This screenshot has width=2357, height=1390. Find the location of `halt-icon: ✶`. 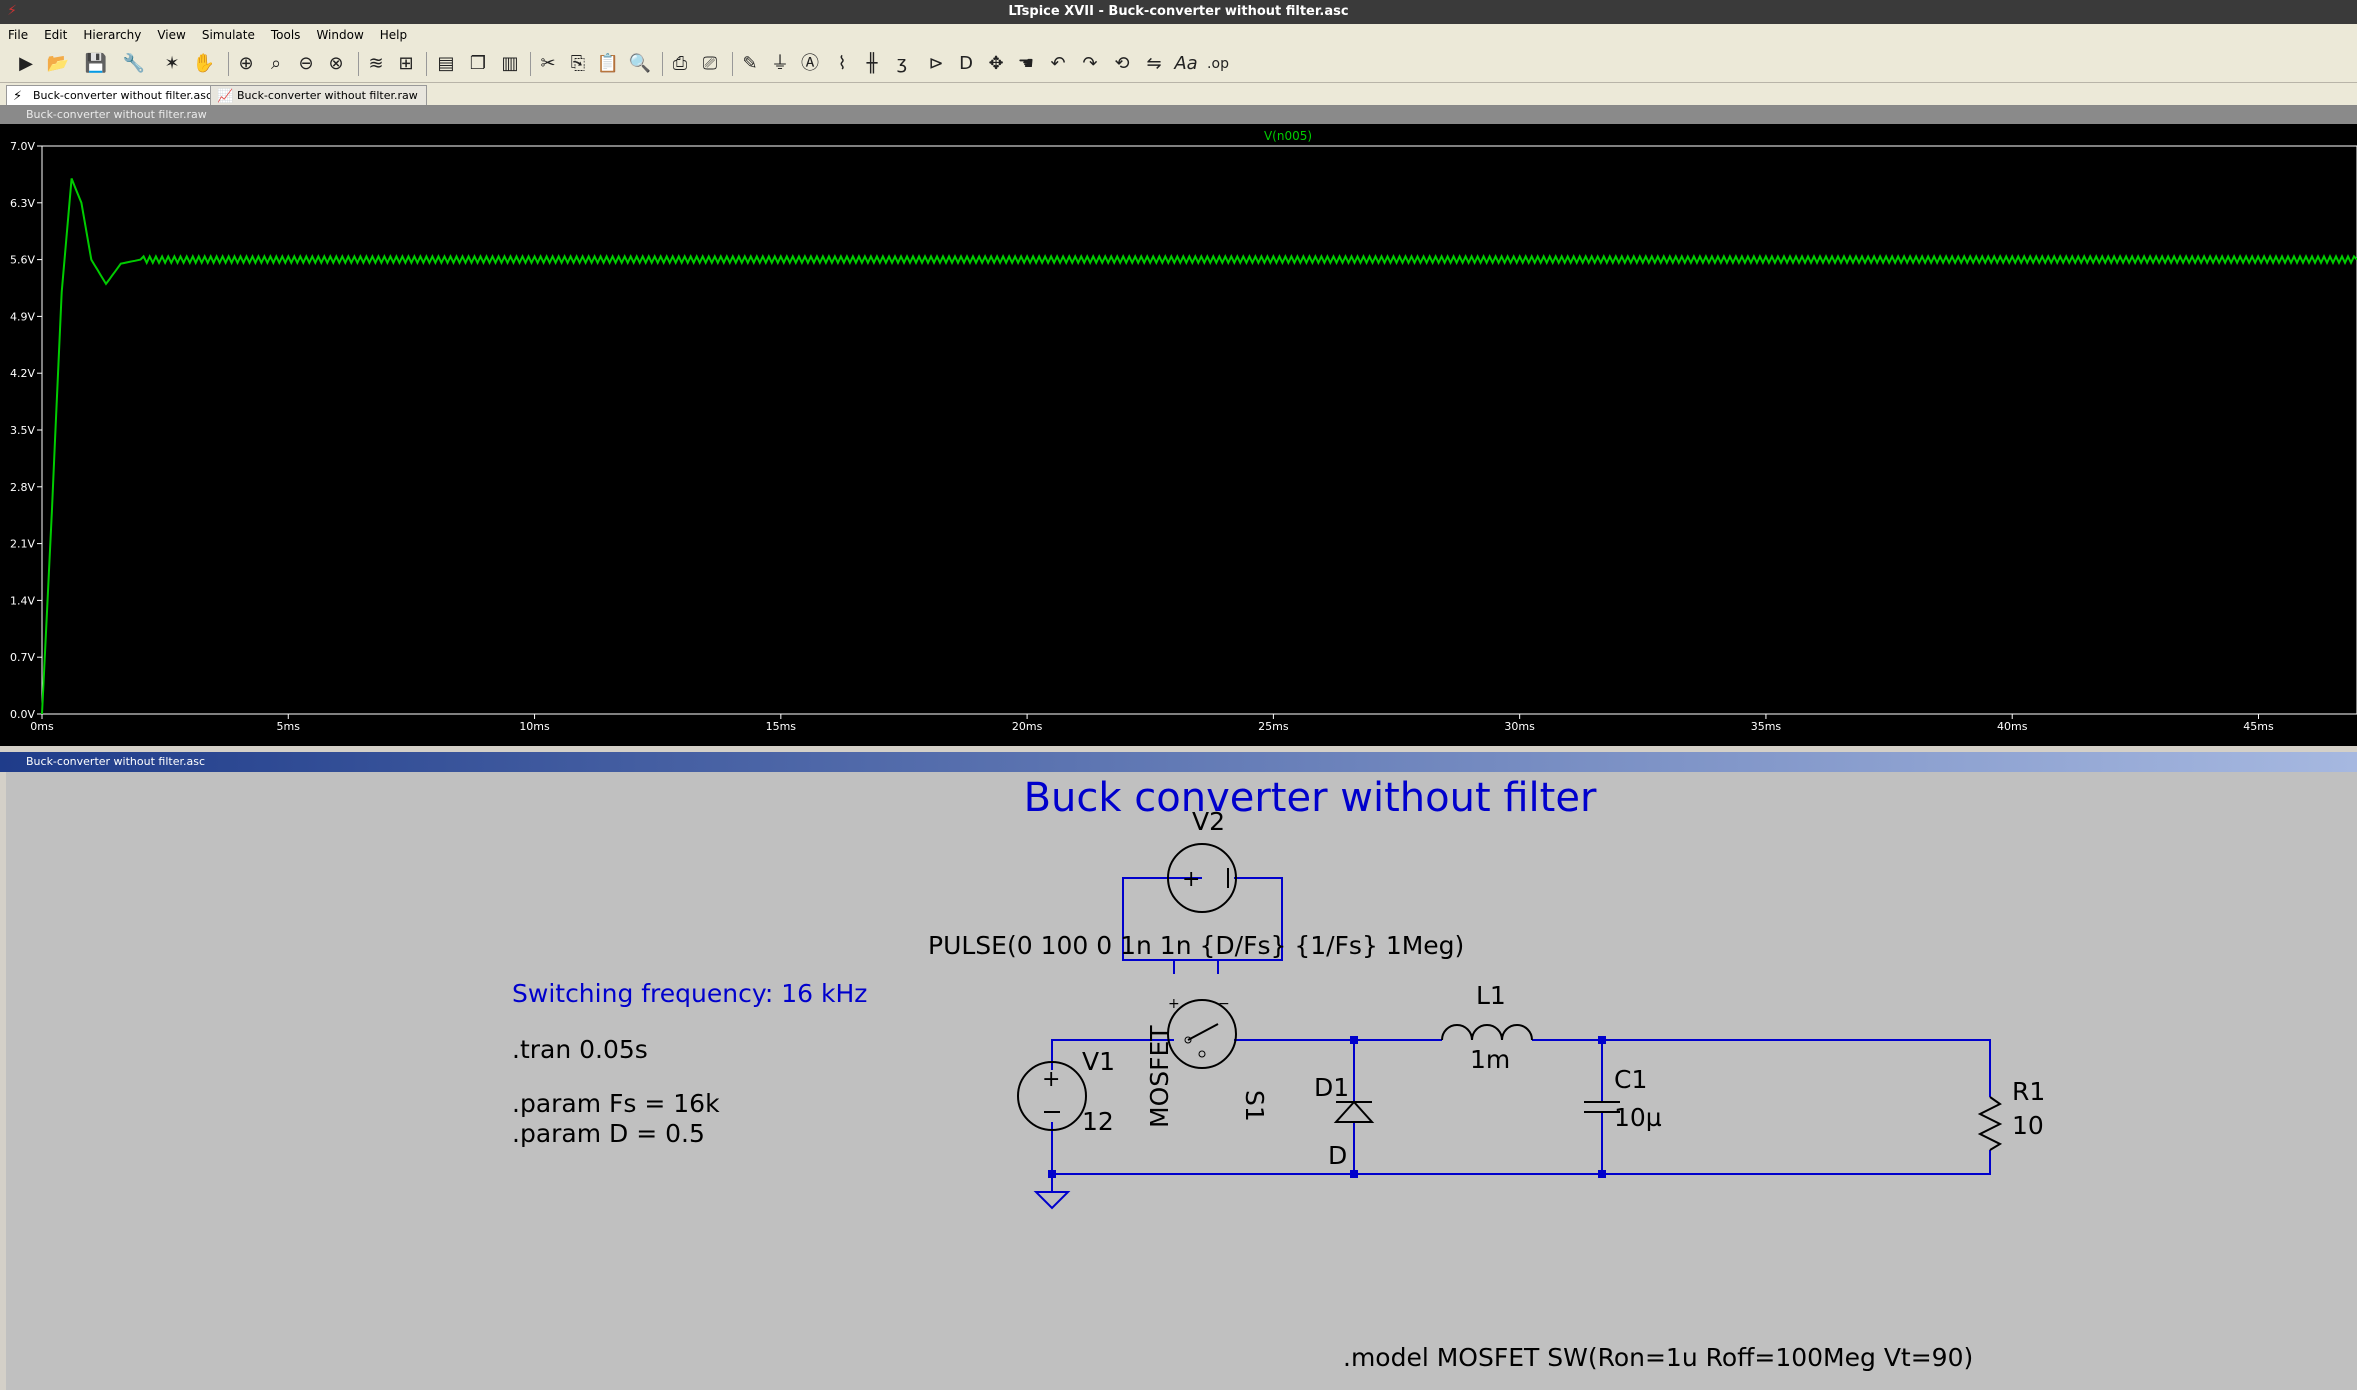

halt-icon: ✶ is located at coordinates (172, 64).